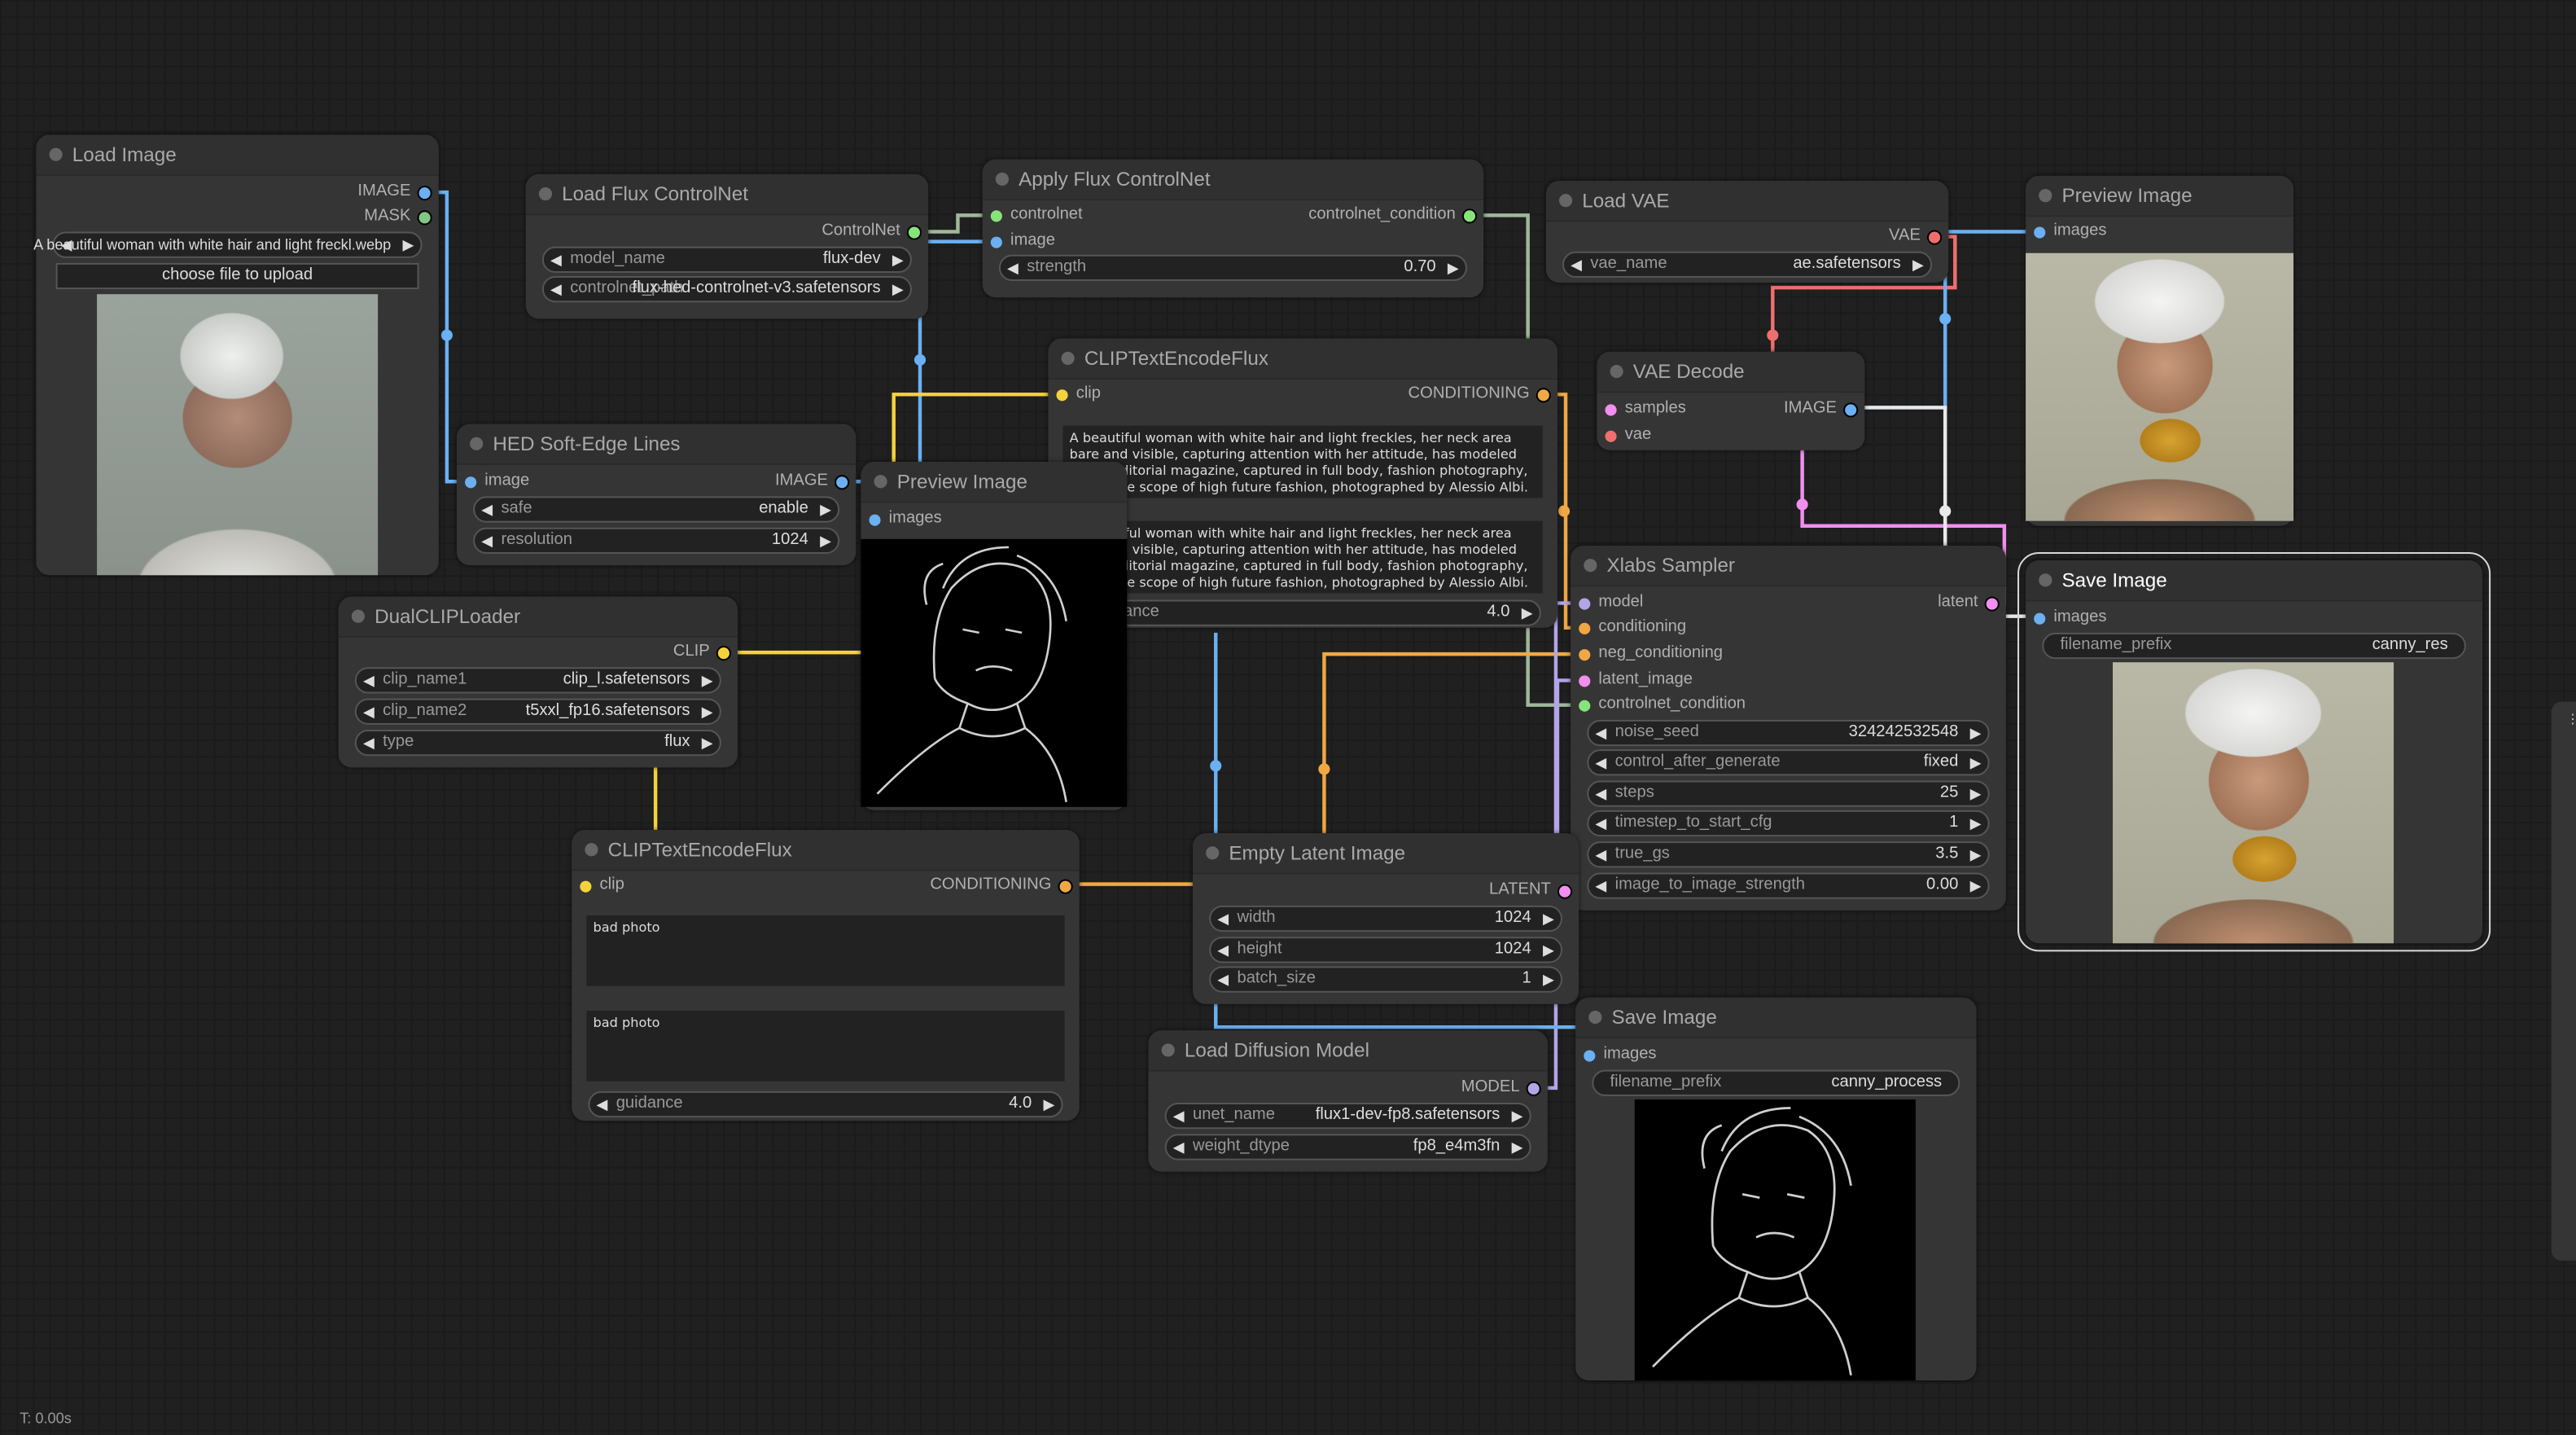 The height and width of the screenshot is (1435, 2576). Describe the element at coordinates (871, 231) in the screenshot. I see `output-slot-controlnet: ControlNet` at that location.